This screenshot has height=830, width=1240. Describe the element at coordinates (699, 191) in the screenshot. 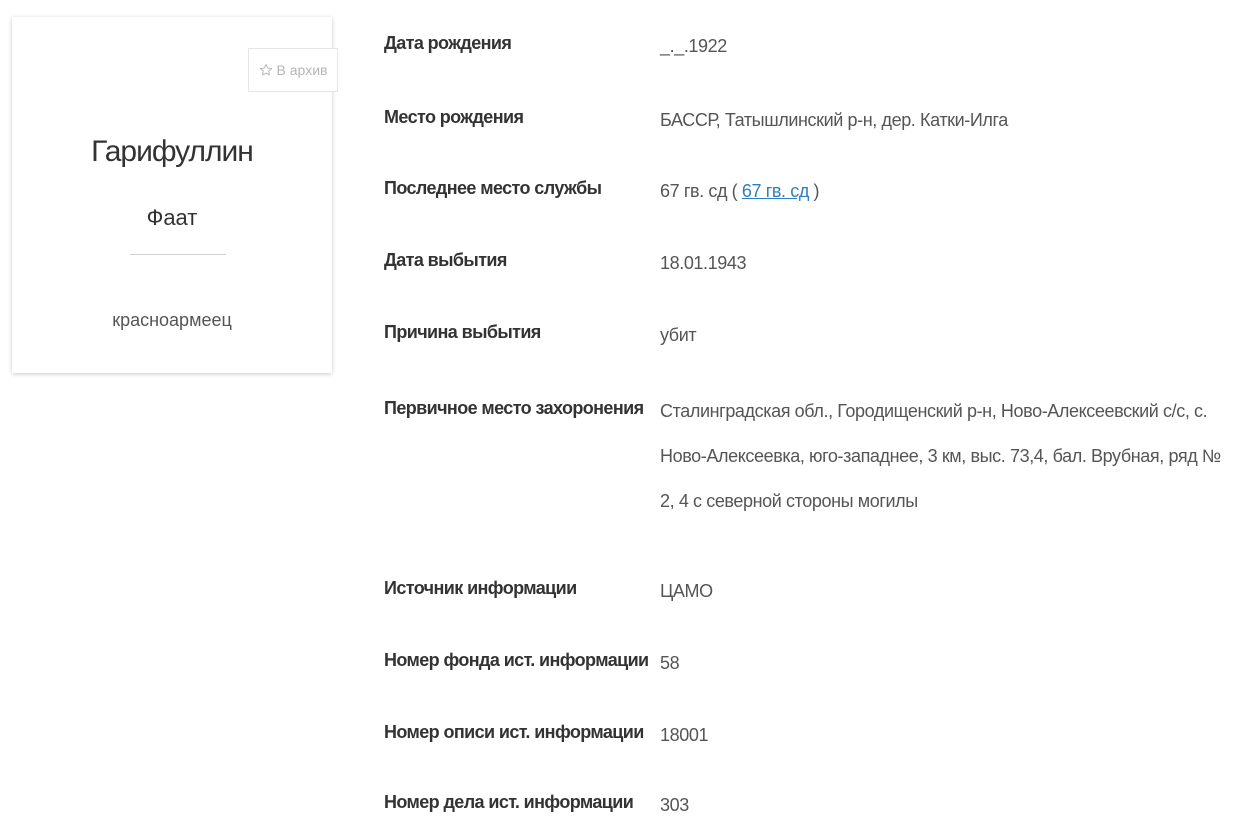

I see `service-text-prefix: 67 гв. сд (` at that location.